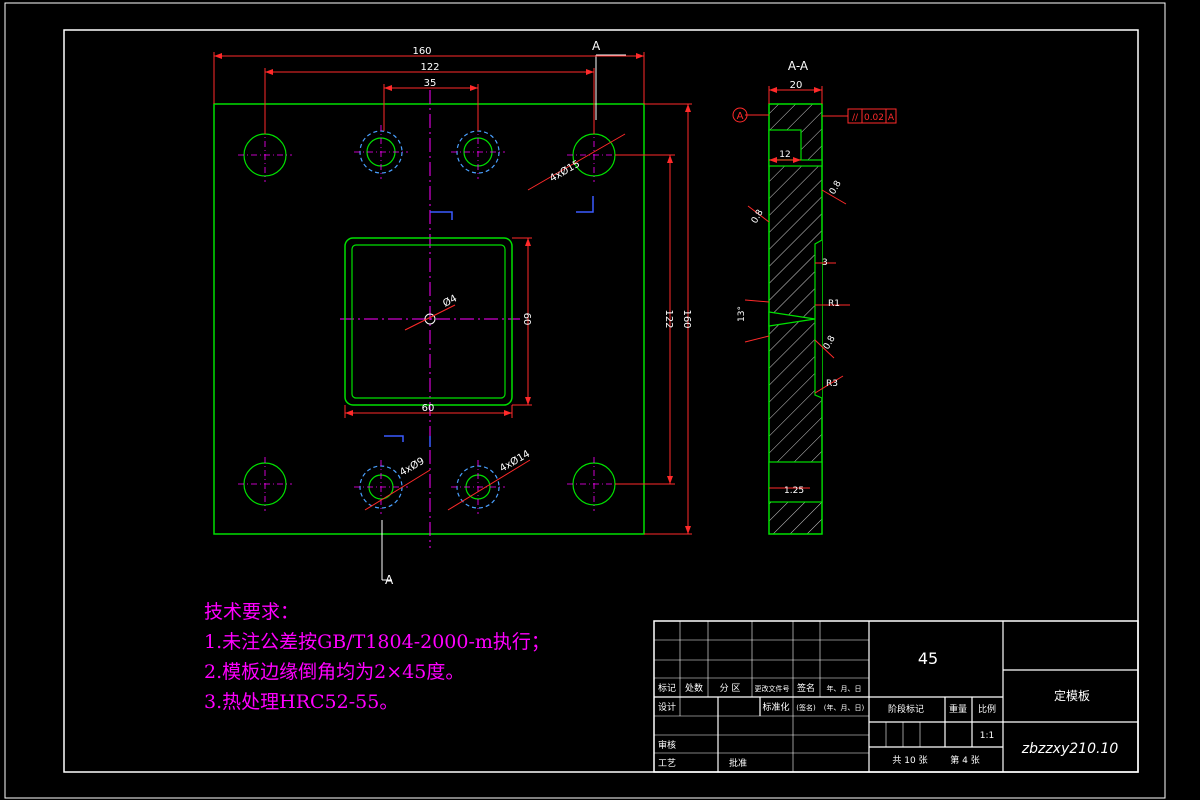 The image size is (1200, 800). What do you see at coordinates (798, 66) in the screenshot?
I see `section-view-title: A-A` at bounding box center [798, 66].